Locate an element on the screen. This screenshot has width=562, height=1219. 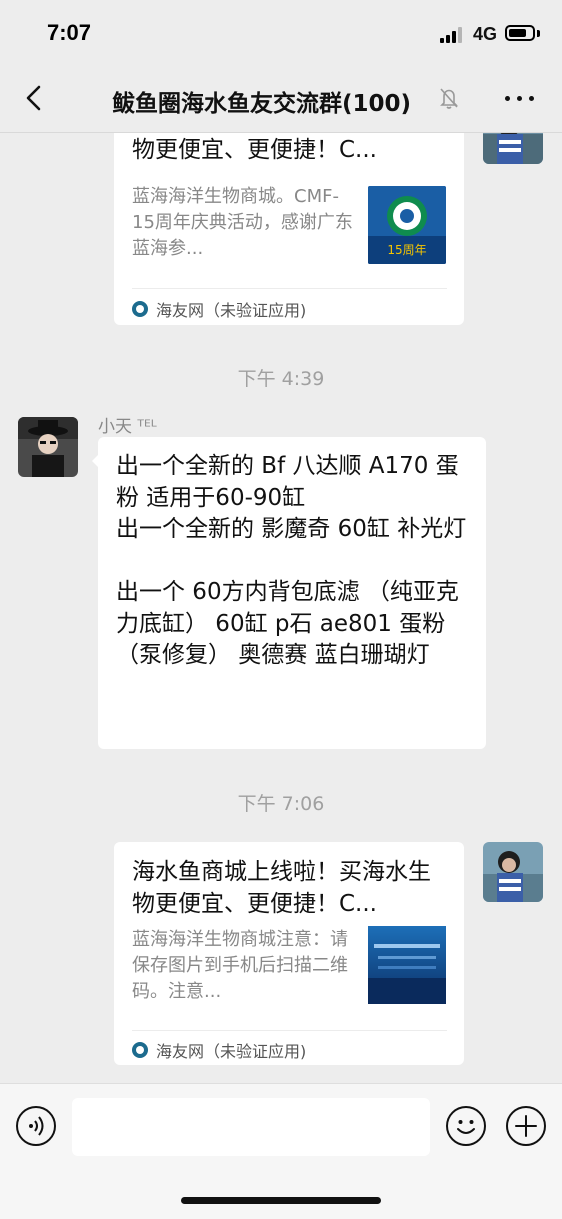
plus-button is located at coordinates (526, 1126).